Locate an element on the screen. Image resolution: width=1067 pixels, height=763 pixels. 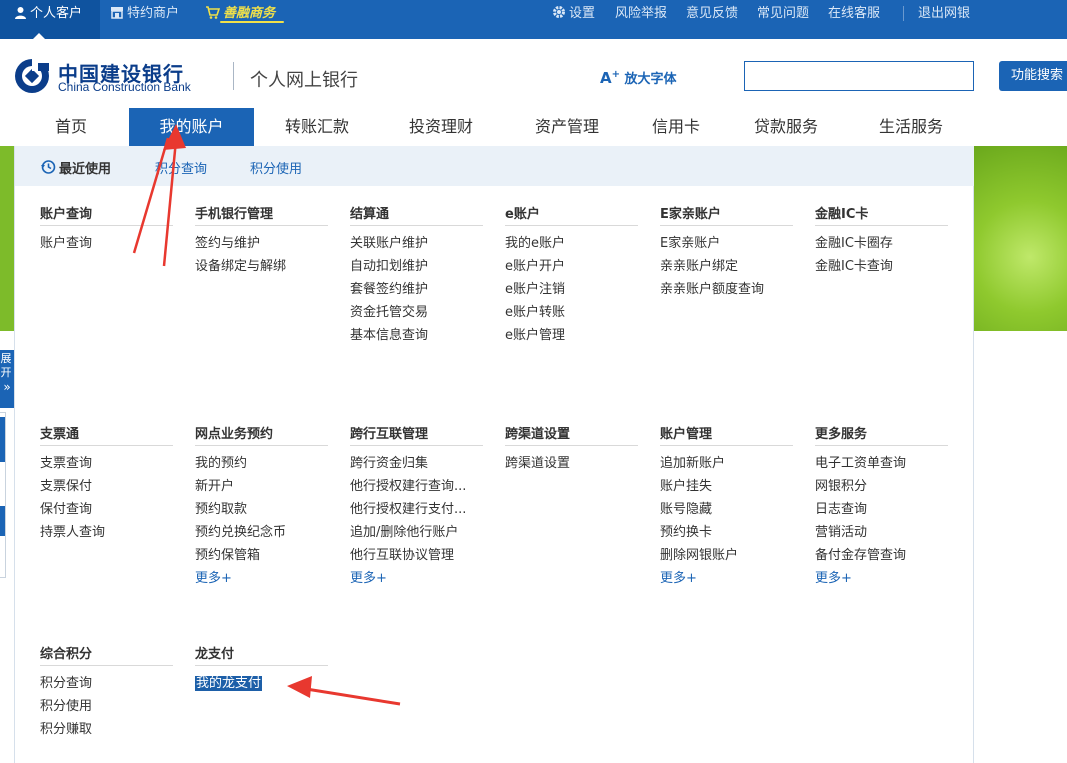
recent-link-points-use: 积分使用 is located at coordinates (276, 167).